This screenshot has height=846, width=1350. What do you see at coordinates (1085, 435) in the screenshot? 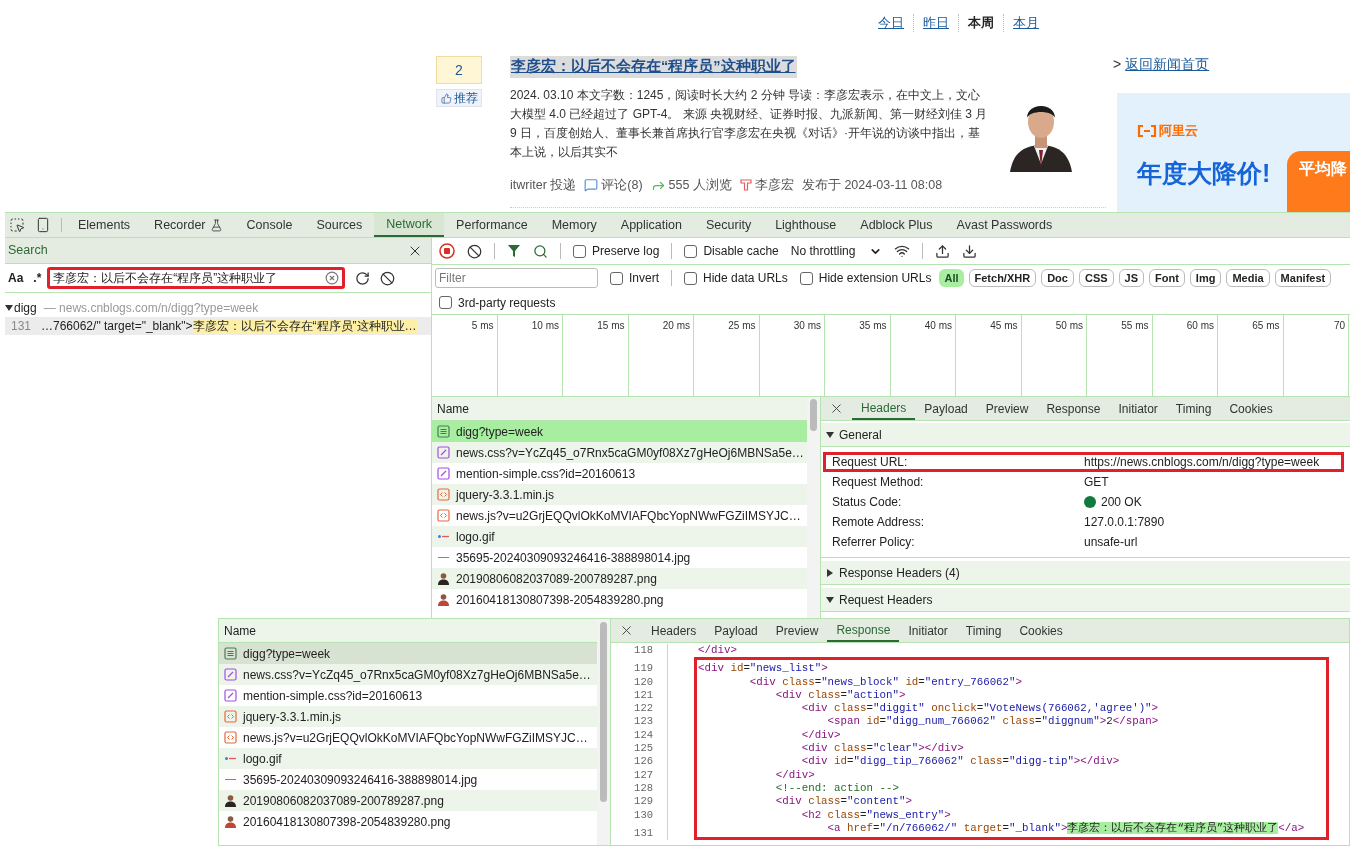
I see `section-header: General` at bounding box center [1085, 435].